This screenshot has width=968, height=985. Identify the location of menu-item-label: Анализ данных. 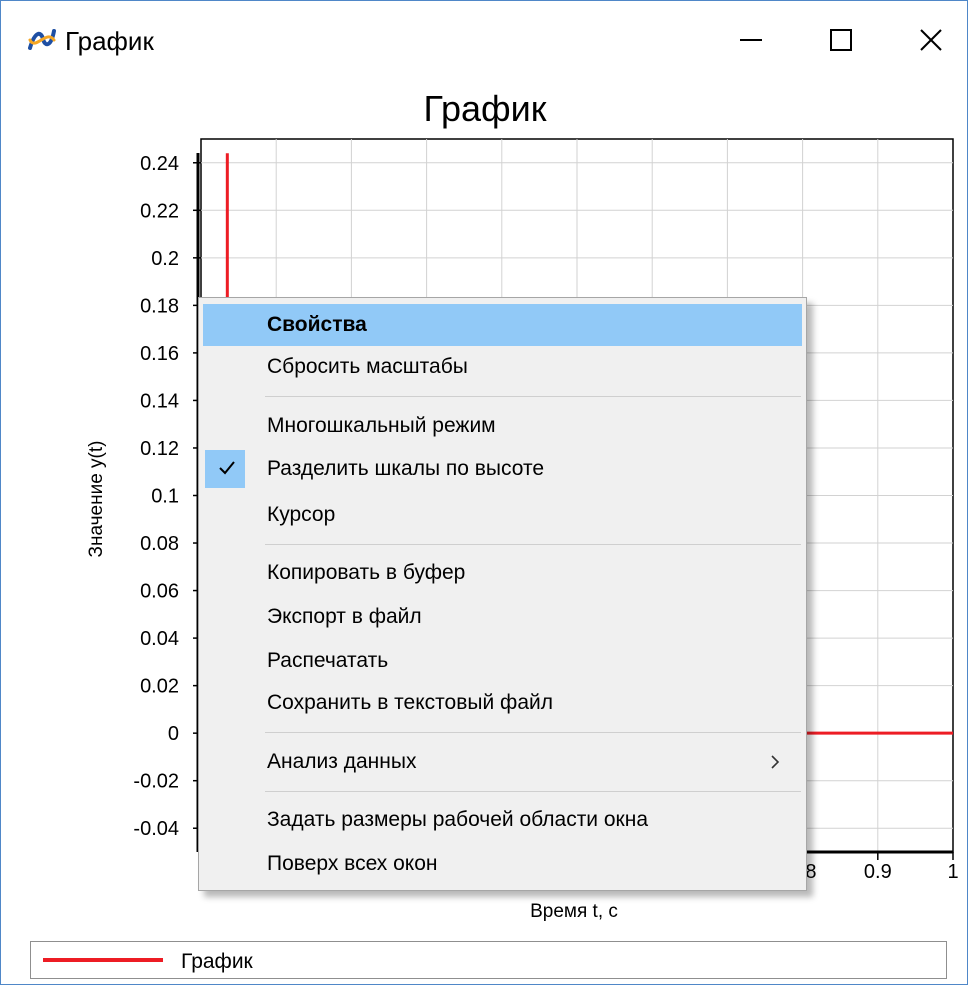
(342, 761).